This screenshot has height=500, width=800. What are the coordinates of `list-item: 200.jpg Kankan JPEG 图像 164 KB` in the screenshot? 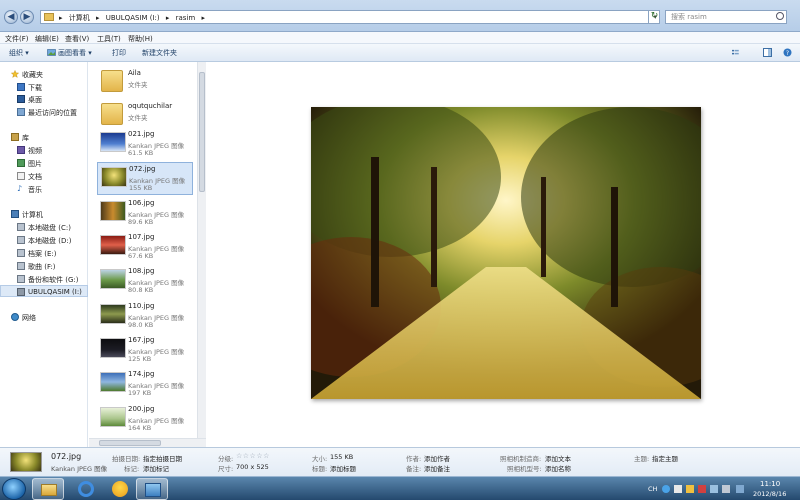 It's located at (145, 419).